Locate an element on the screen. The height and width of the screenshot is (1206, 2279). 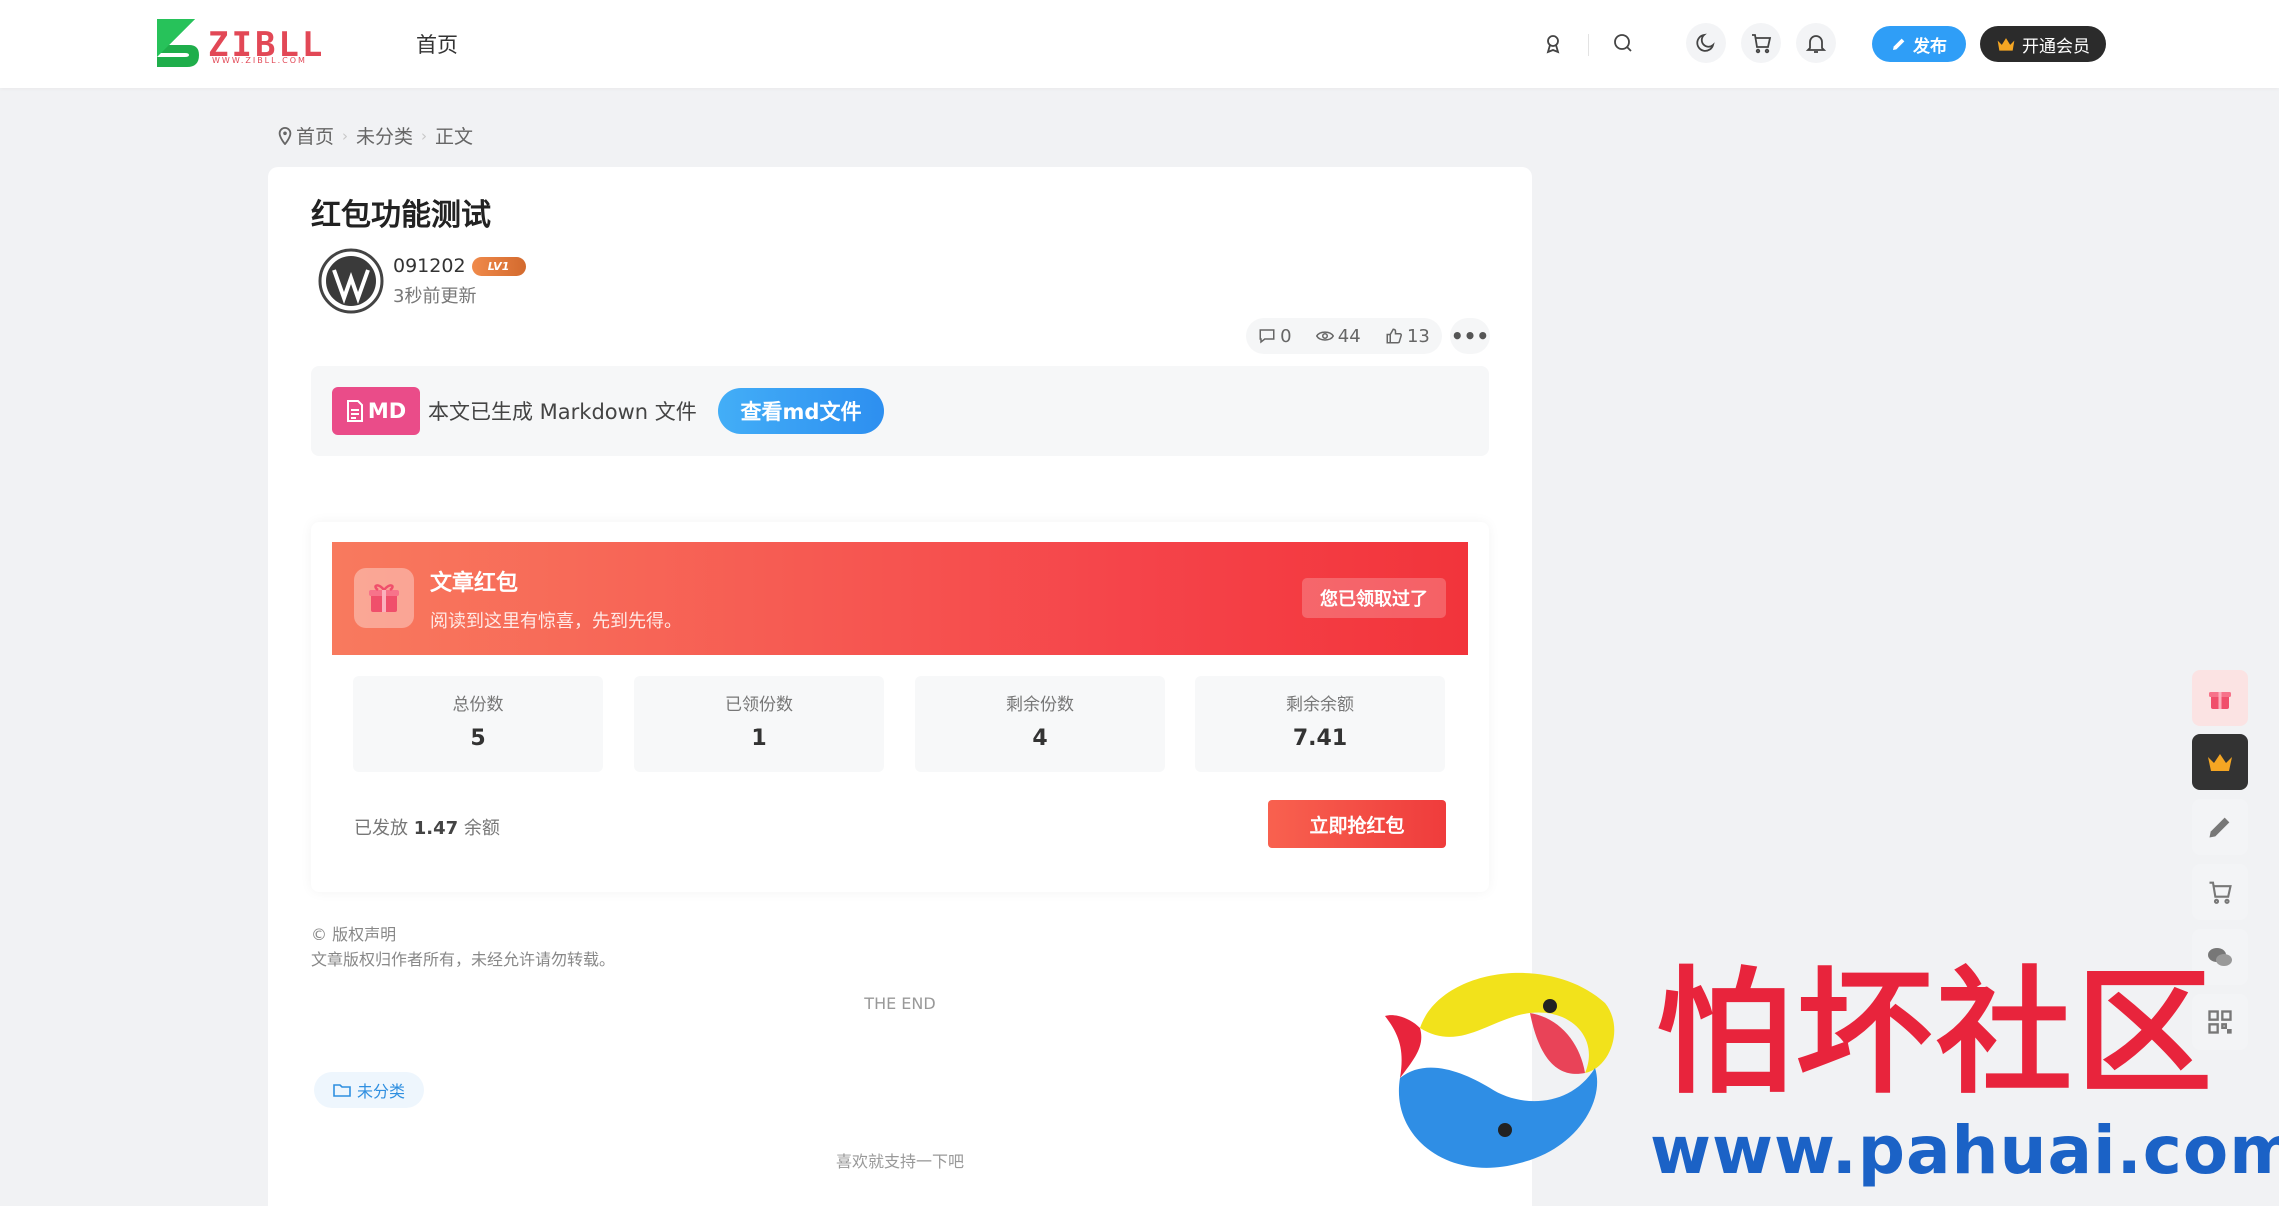
stat-value: 7.41 is located at coordinates (1320, 738).